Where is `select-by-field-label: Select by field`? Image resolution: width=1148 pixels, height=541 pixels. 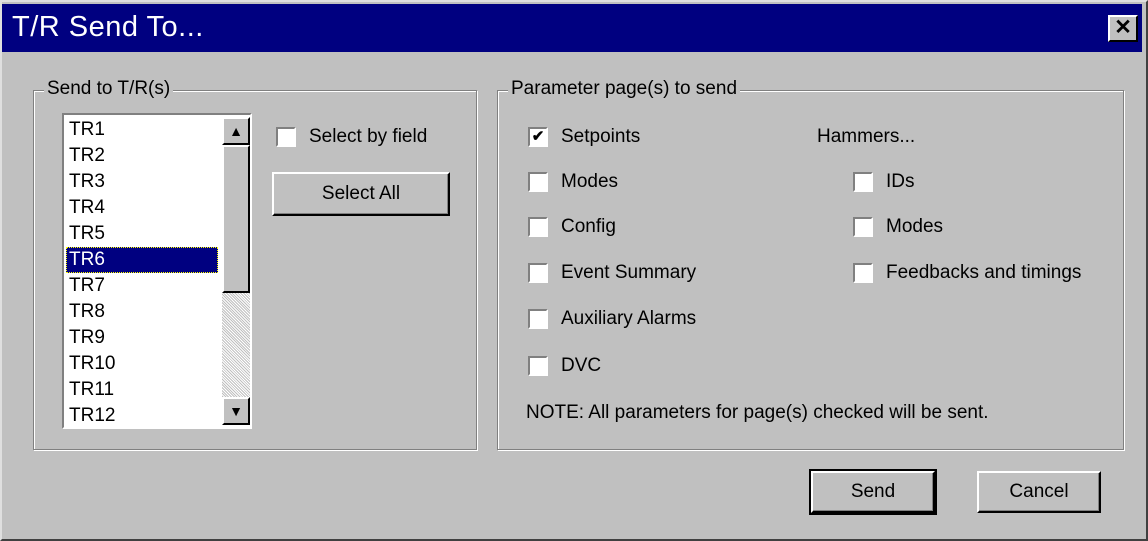
select-by-field-label: Select by field is located at coordinates (368, 136).